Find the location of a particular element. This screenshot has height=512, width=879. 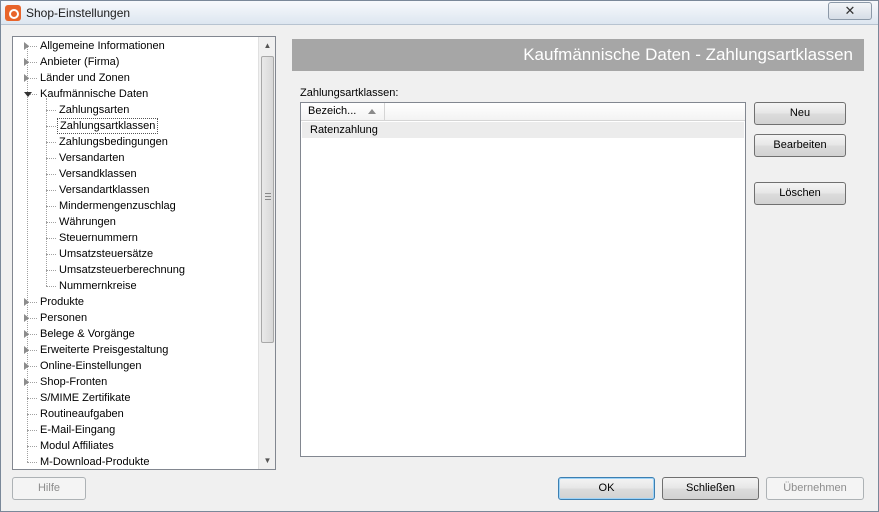

tree-item: Produkte is located at coordinates (138, 302).